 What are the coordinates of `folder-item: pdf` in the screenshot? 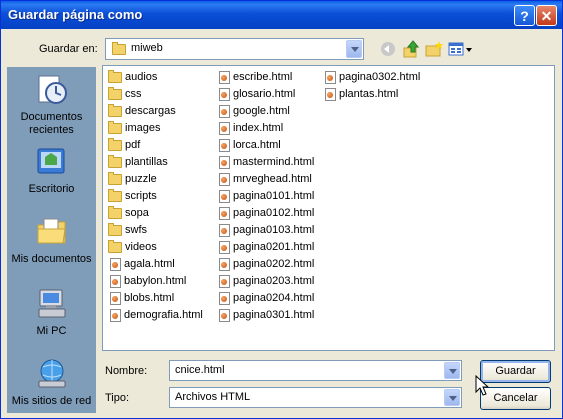 It's located at (124, 145).